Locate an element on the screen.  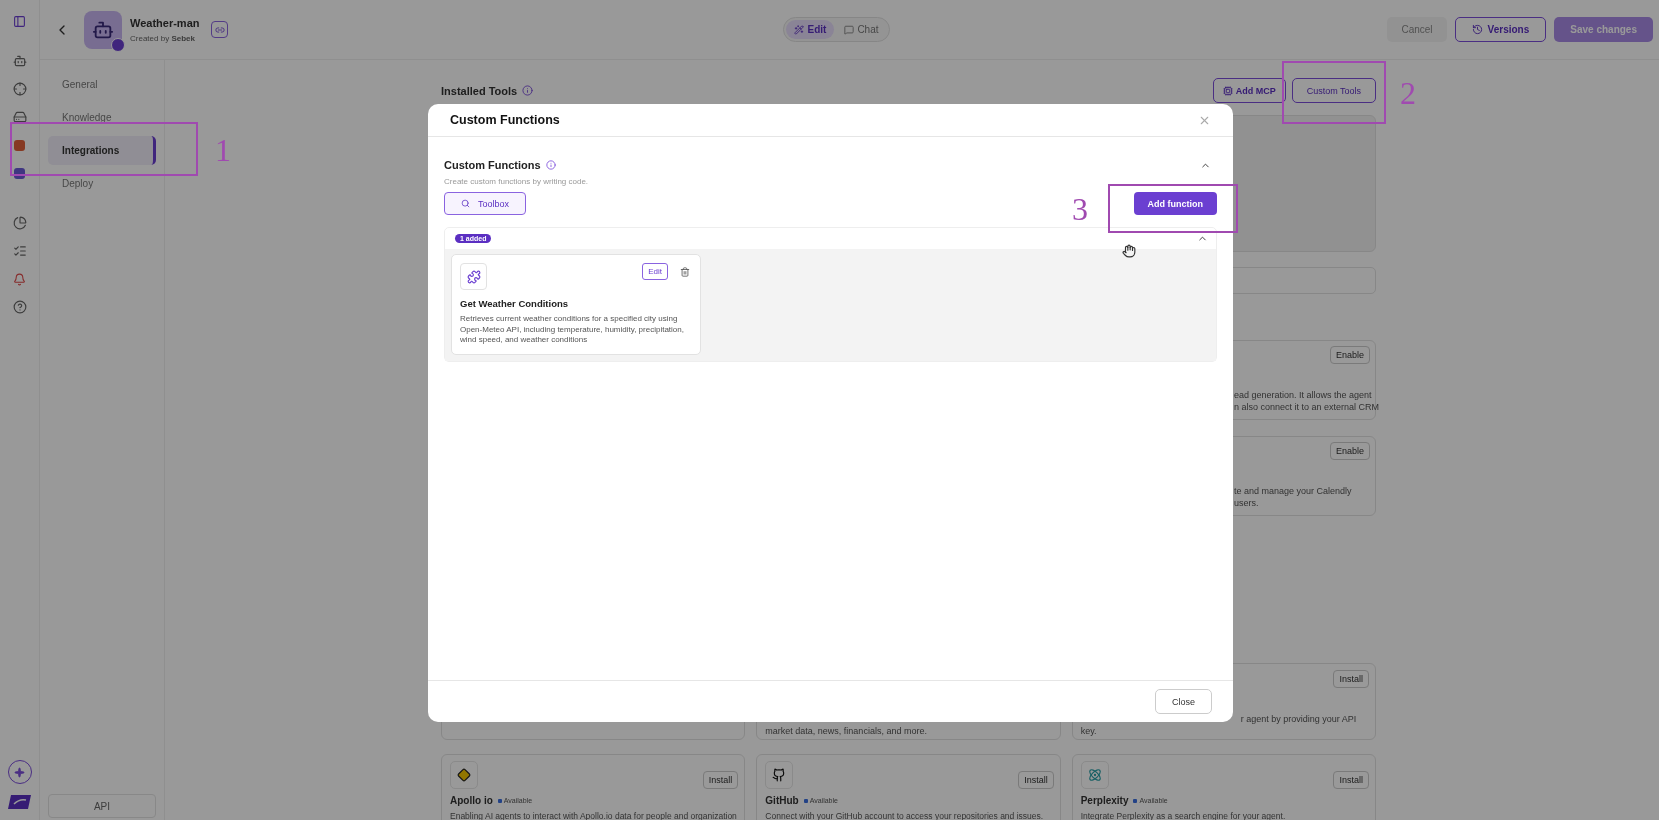
cancel-button: Cancel is located at coordinates (1417, 29).